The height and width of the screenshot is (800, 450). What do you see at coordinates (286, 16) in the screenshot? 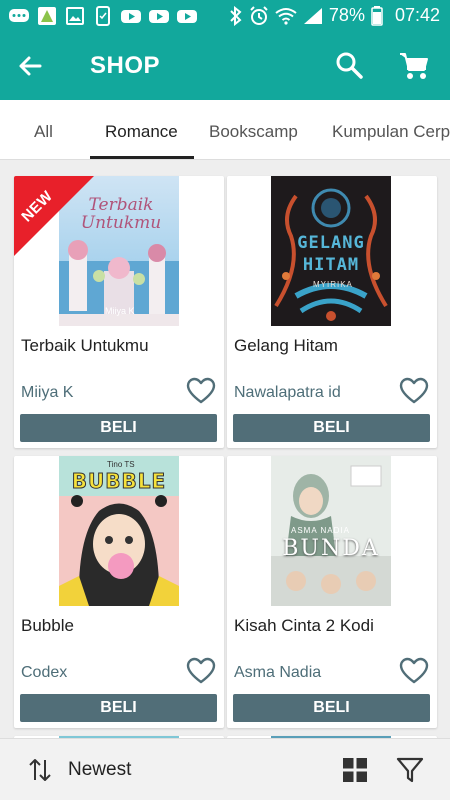
I see `wifi-icon` at bounding box center [286, 16].